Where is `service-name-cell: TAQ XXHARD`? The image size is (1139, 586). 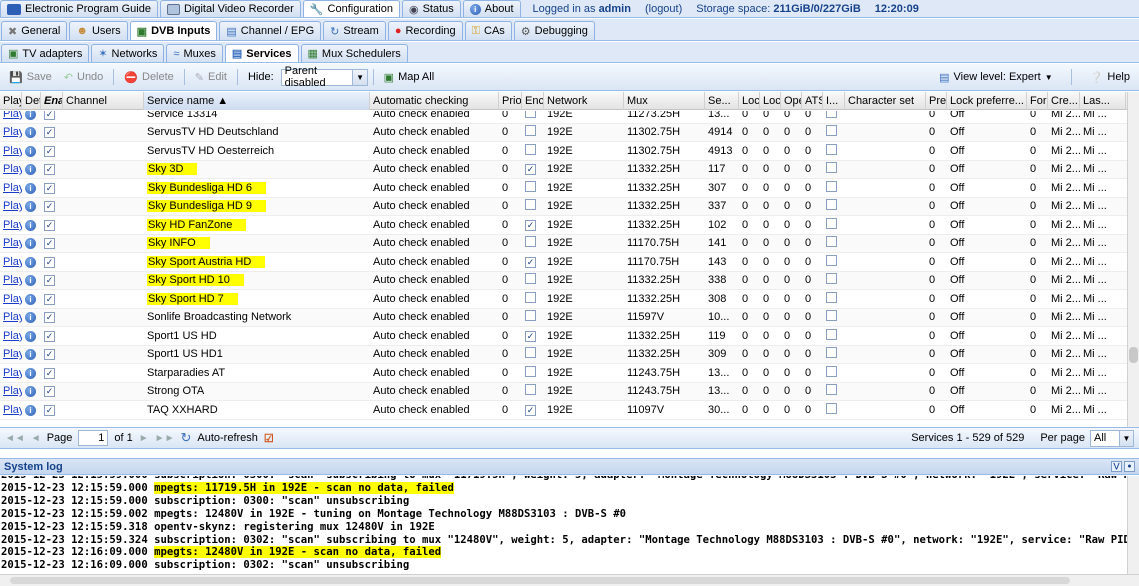
service-name-cell: TAQ XXHARD is located at coordinates (257, 410).